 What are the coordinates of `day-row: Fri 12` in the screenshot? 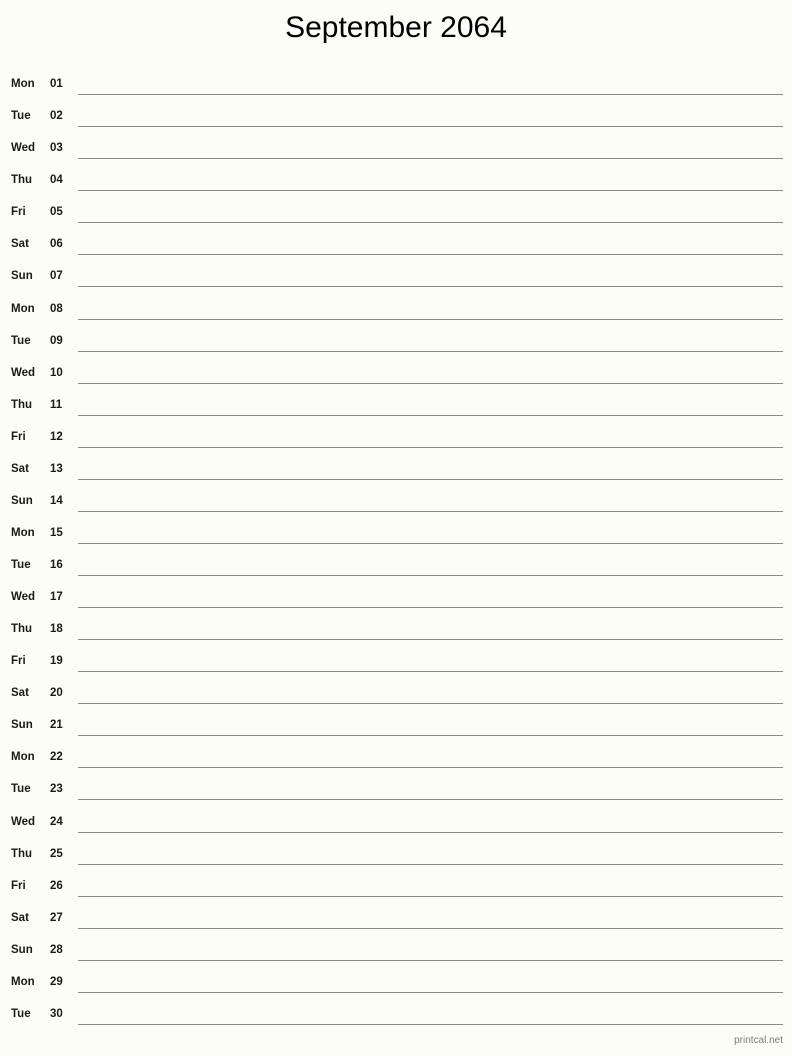 It's located at (396, 432).